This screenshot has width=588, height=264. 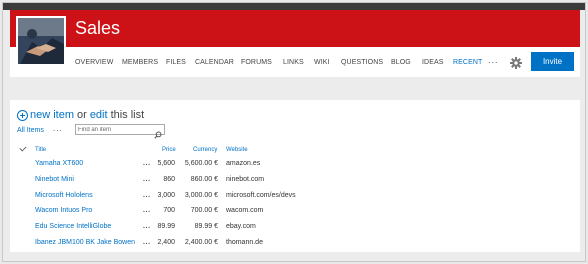 What do you see at coordinates (22, 115) in the screenshot?
I see `plus-circle-icon` at bounding box center [22, 115].